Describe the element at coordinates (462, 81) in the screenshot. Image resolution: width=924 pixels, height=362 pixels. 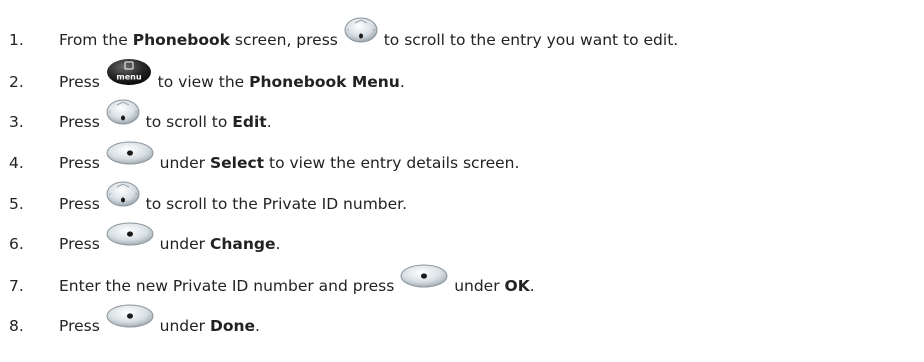
I see `step-item: 2. Press menu to view the Phonebook Menu.` at that location.